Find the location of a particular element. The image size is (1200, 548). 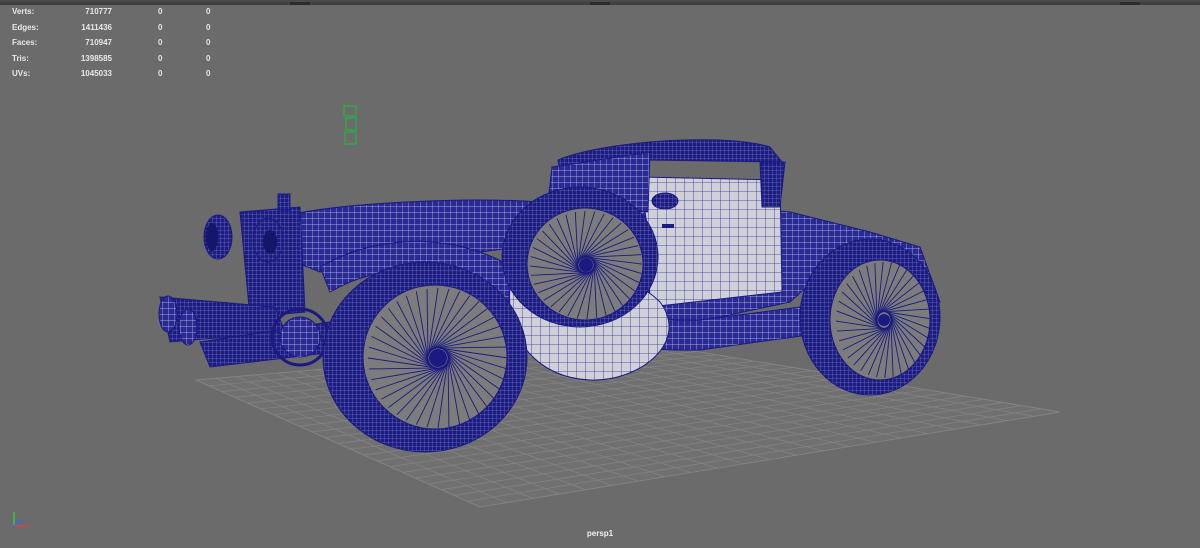

hud-row: Tris: 1398585 0 0 is located at coordinates (112, 59).